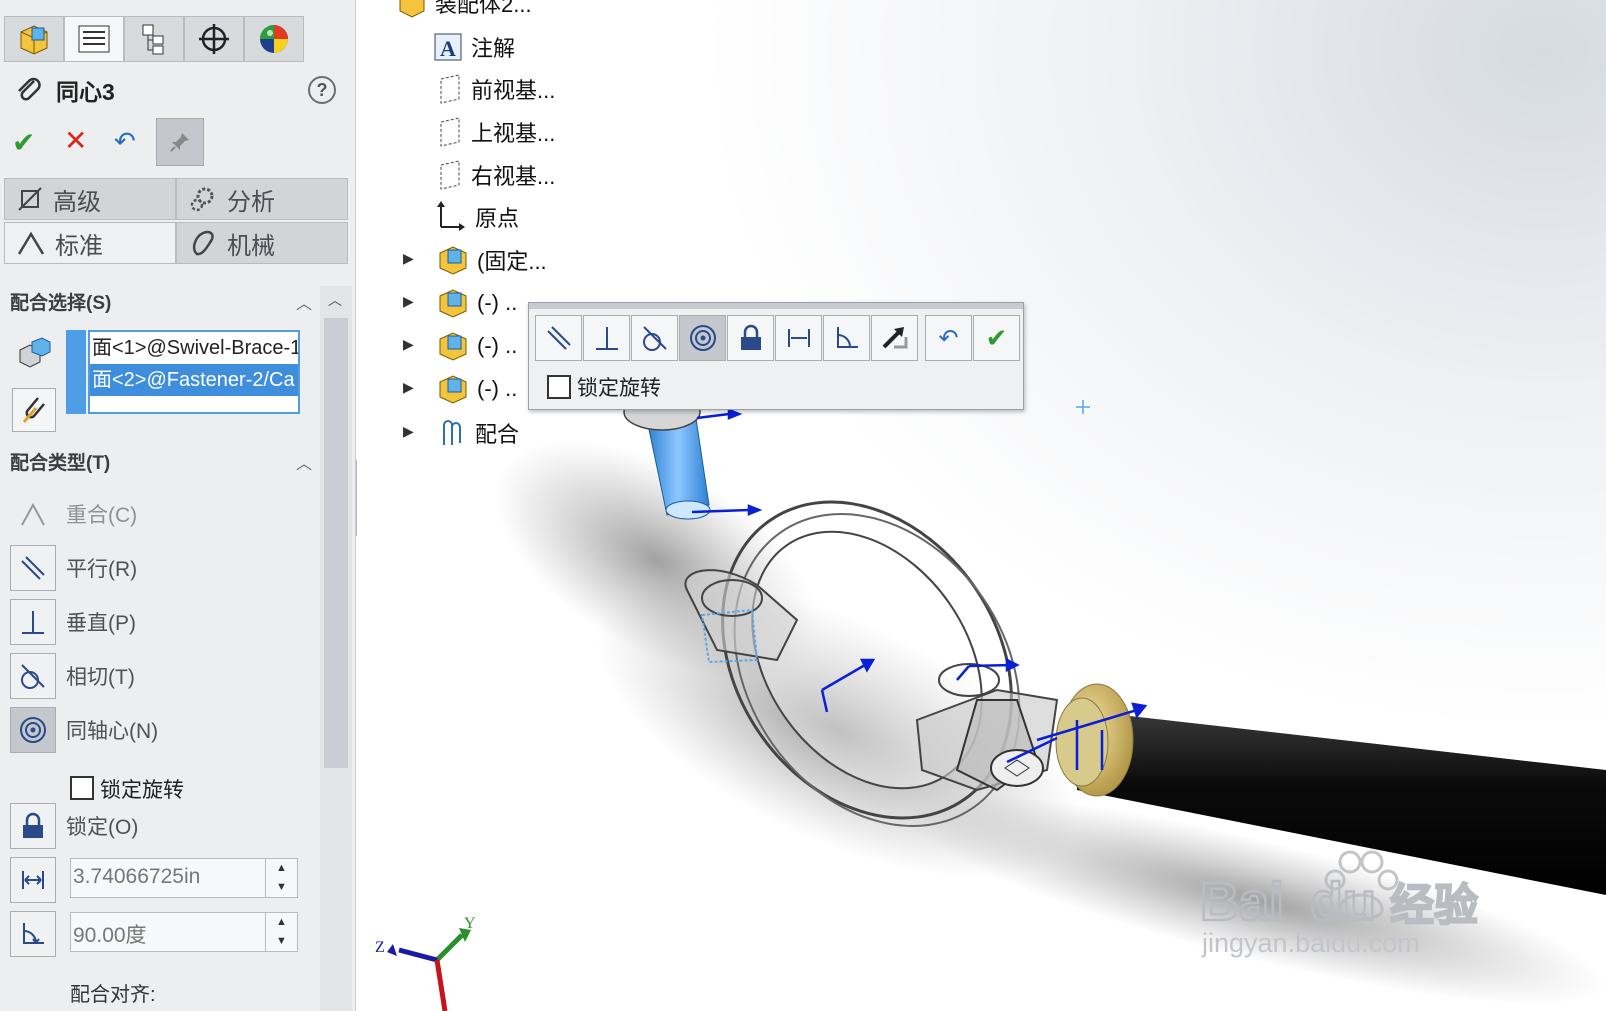 The image size is (1606, 1011). Describe the element at coordinates (113, 995) in the screenshot. I see `mate-alignment-label: 配合对齐:` at that location.